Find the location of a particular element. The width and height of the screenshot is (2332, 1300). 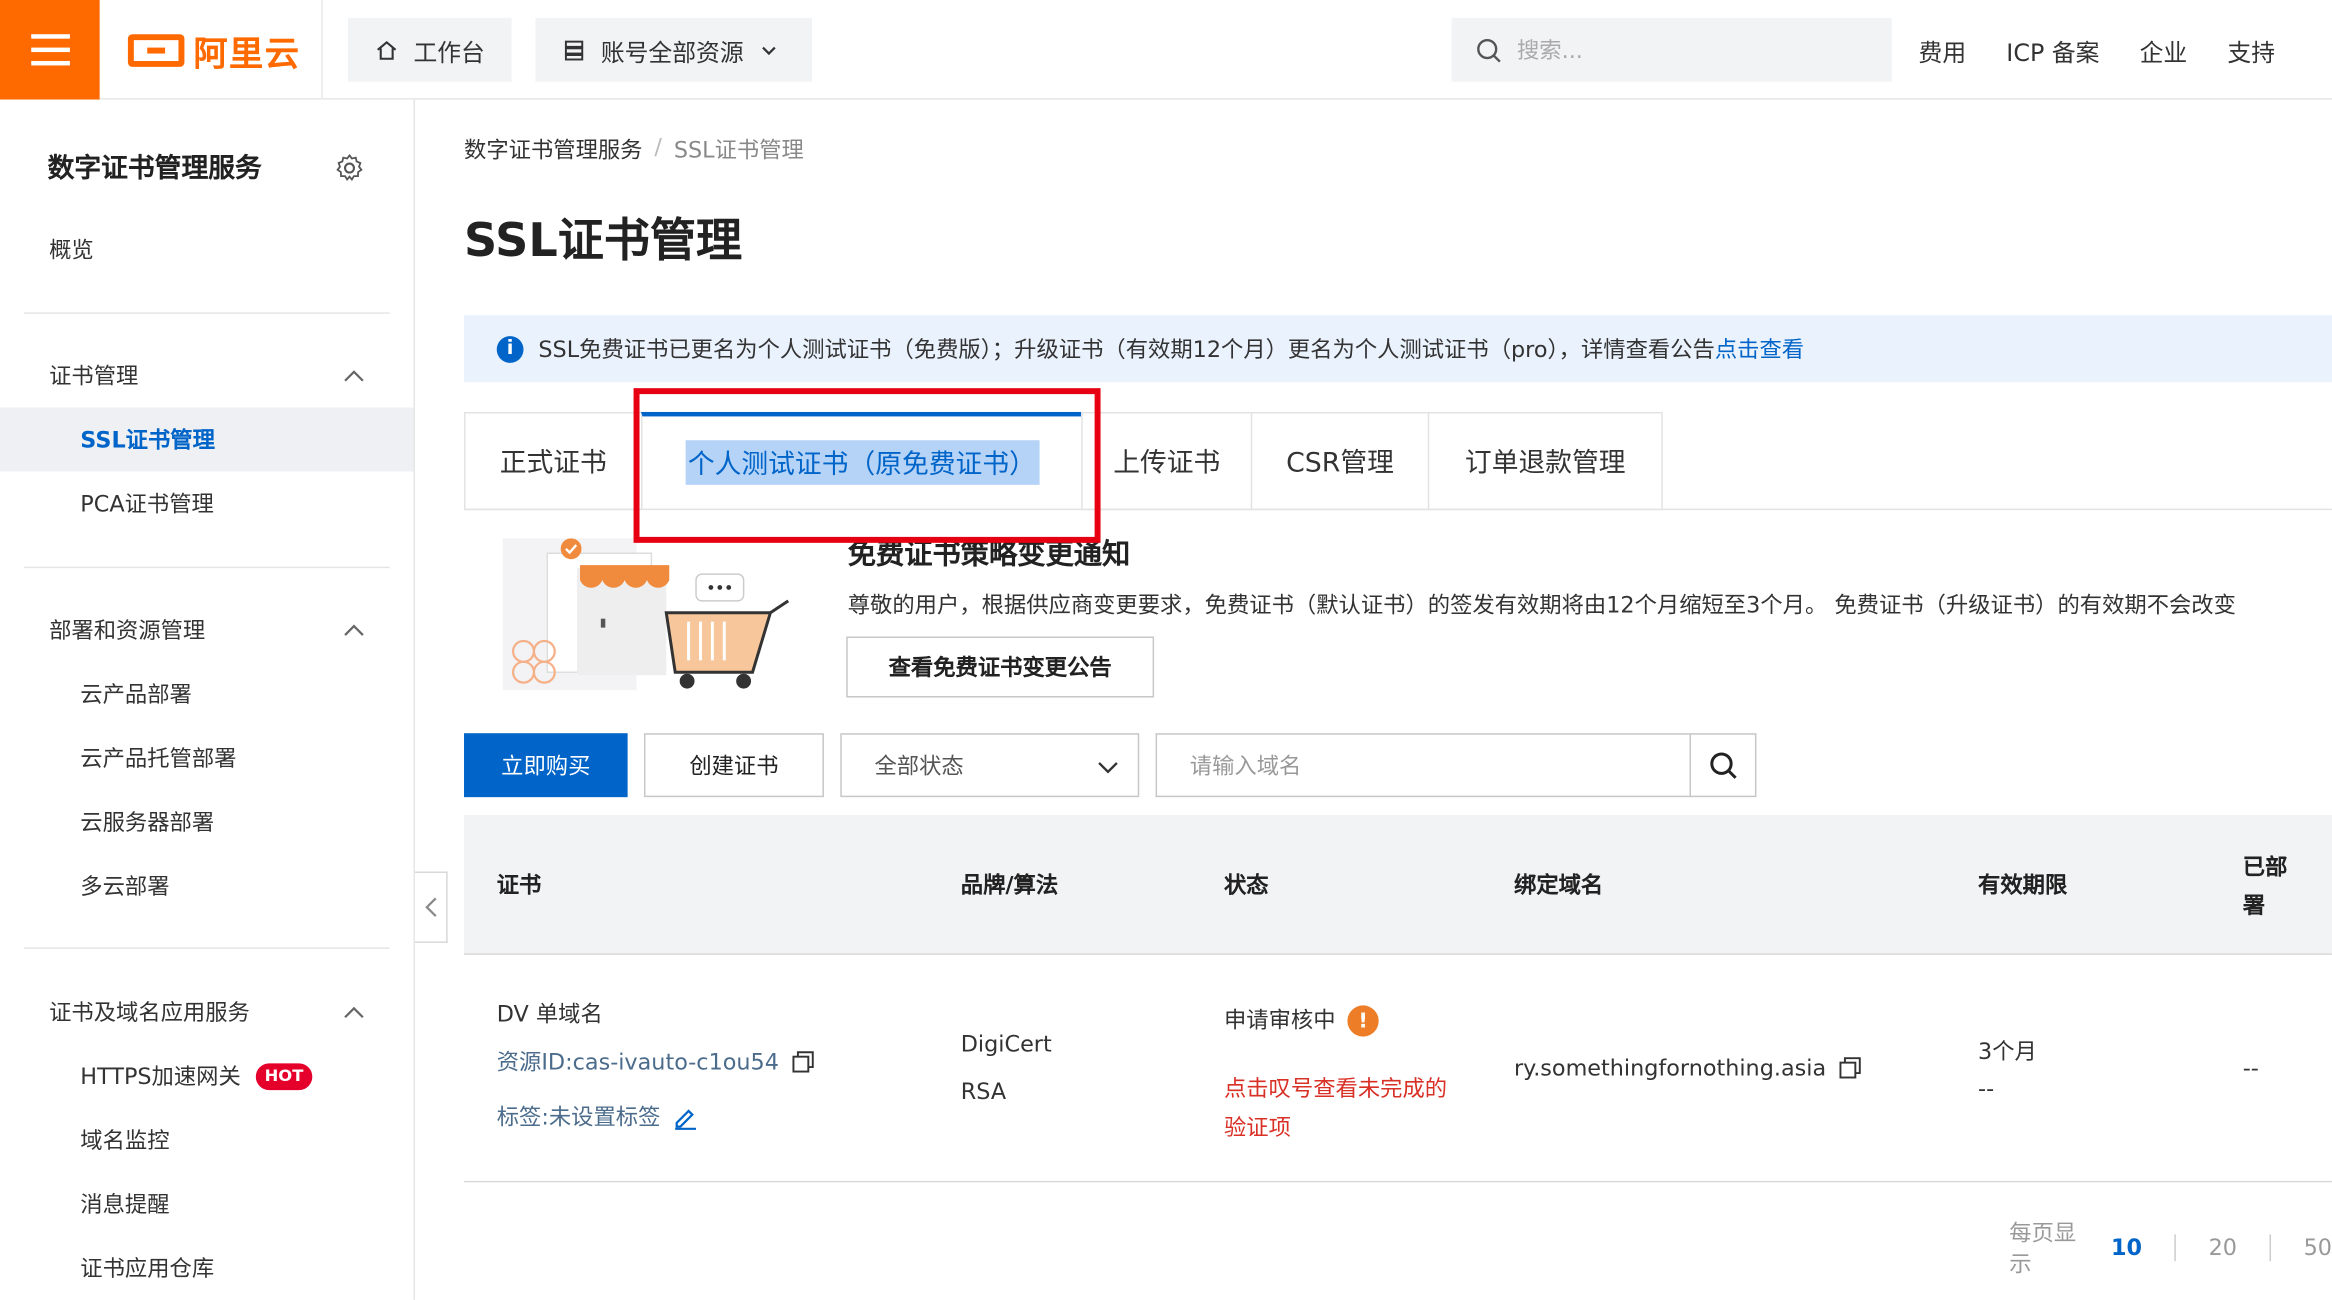

sidebar-item-label: SSL证书管理 is located at coordinates (147, 440).